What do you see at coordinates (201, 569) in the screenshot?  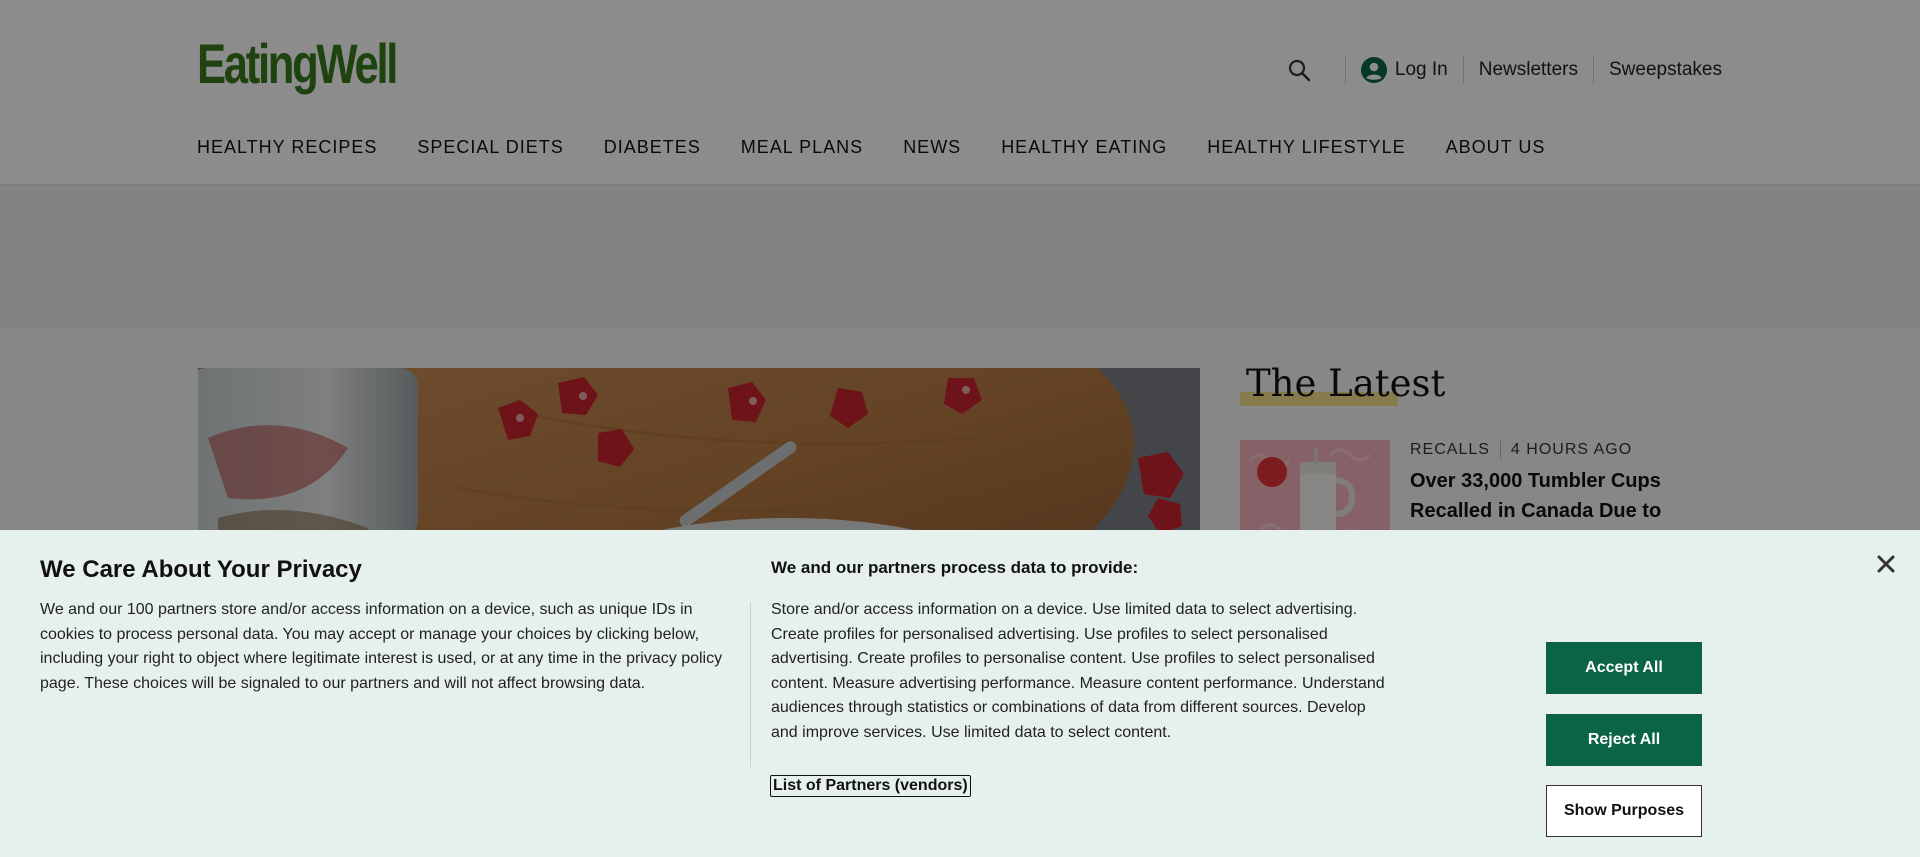 I see `consent-title: We Care About Your Privacy` at bounding box center [201, 569].